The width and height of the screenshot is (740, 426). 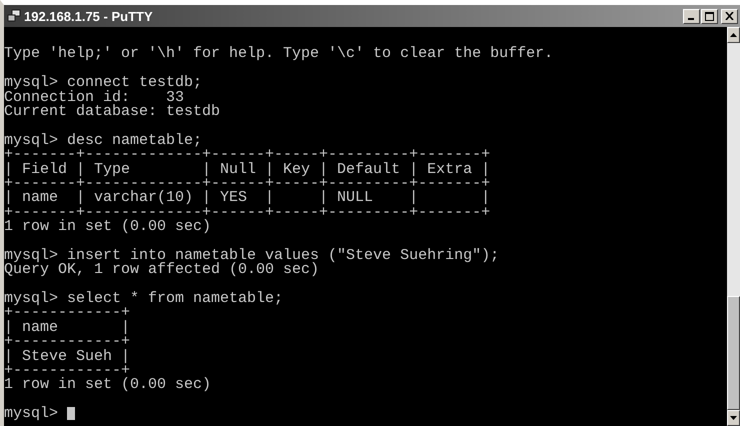 What do you see at coordinates (247, 169) in the screenshot?
I see `terminal-line: | Field | Type | Null | Key | Default | Extra |` at bounding box center [247, 169].